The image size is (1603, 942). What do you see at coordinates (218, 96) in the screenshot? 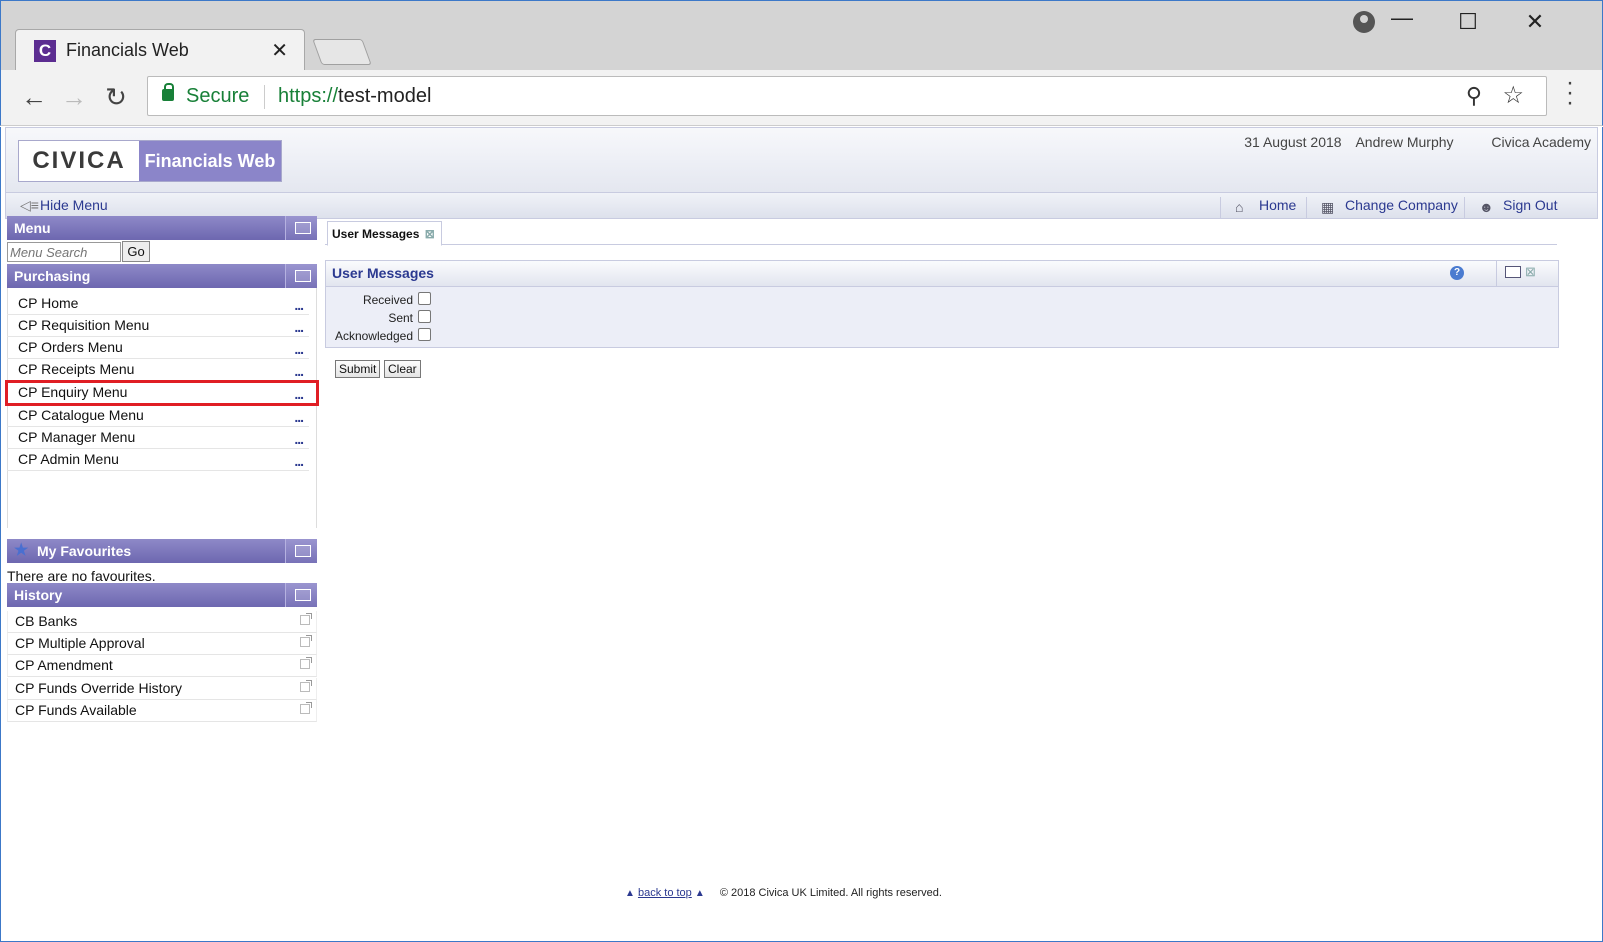
I see `secure-label: Secure` at bounding box center [218, 96].